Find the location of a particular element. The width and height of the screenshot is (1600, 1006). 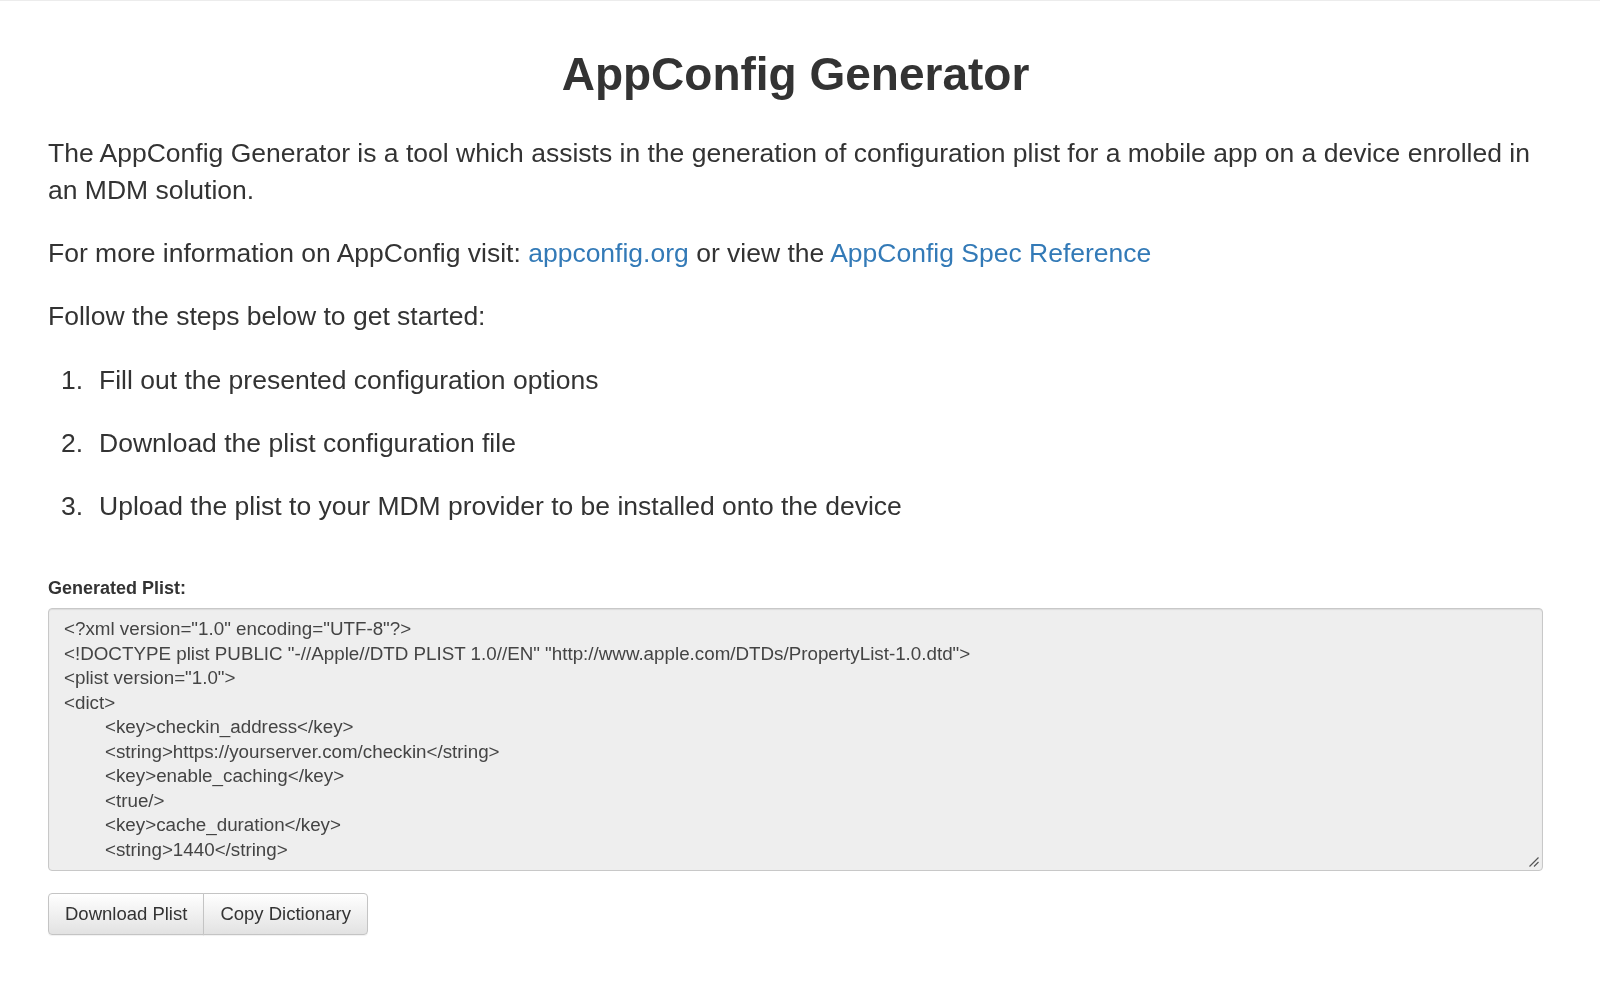

action-button: Download Plist is located at coordinates (126, 914).